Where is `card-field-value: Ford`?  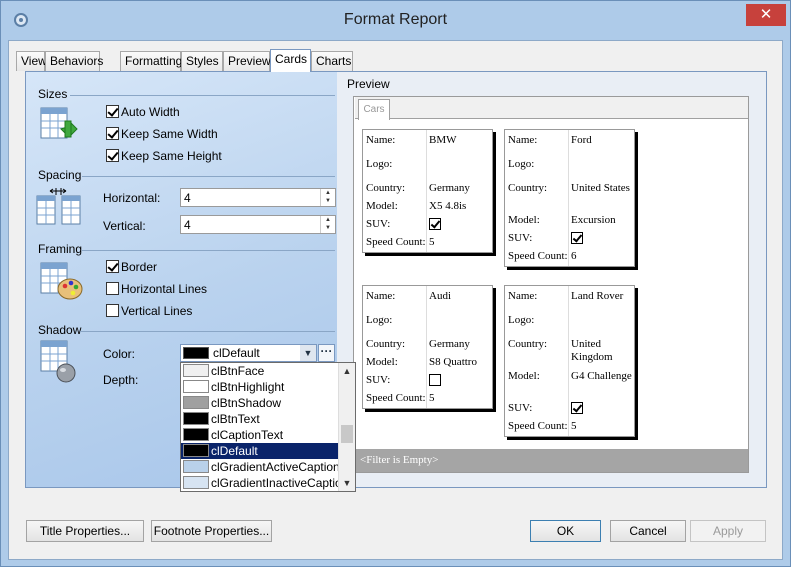 card-field-value: Ford is located at coordinates (602, 140).